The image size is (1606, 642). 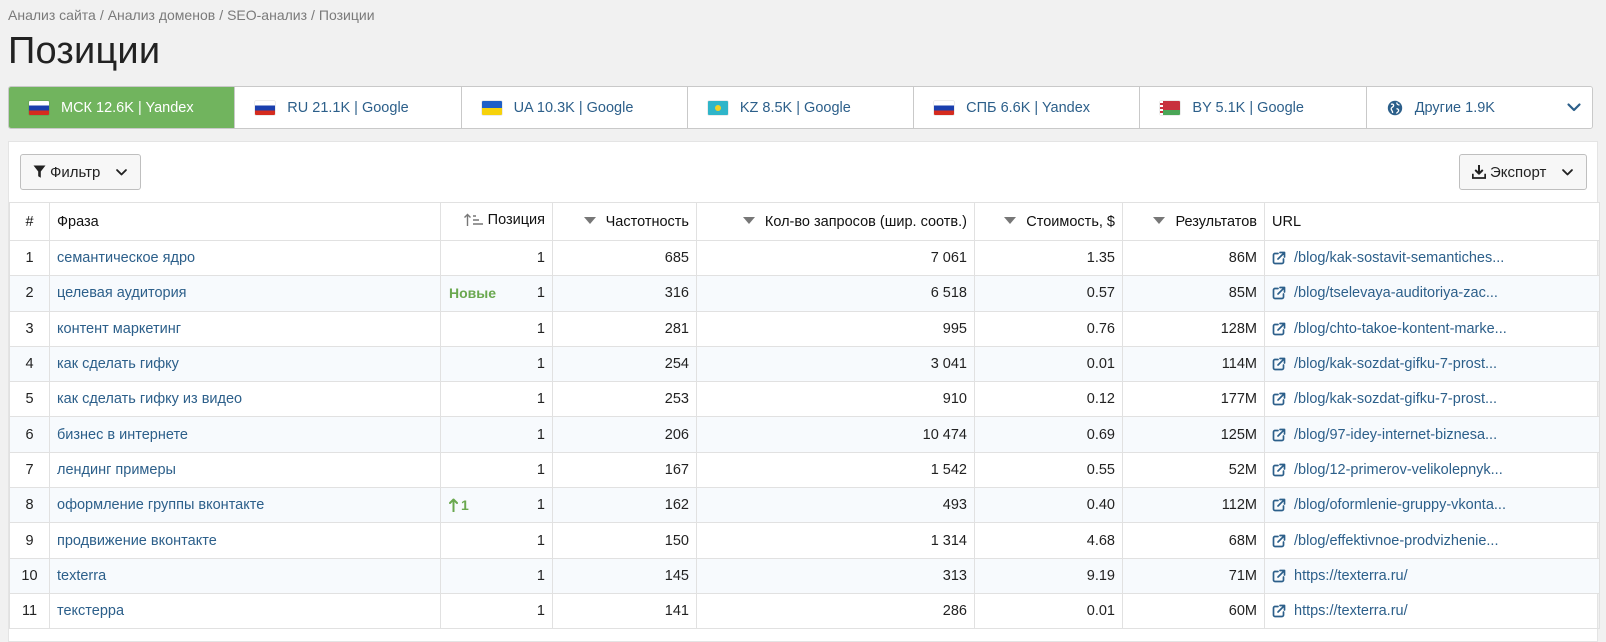 I want to click on phrase-link: контент маркетинг, so click(x=245, y=328).